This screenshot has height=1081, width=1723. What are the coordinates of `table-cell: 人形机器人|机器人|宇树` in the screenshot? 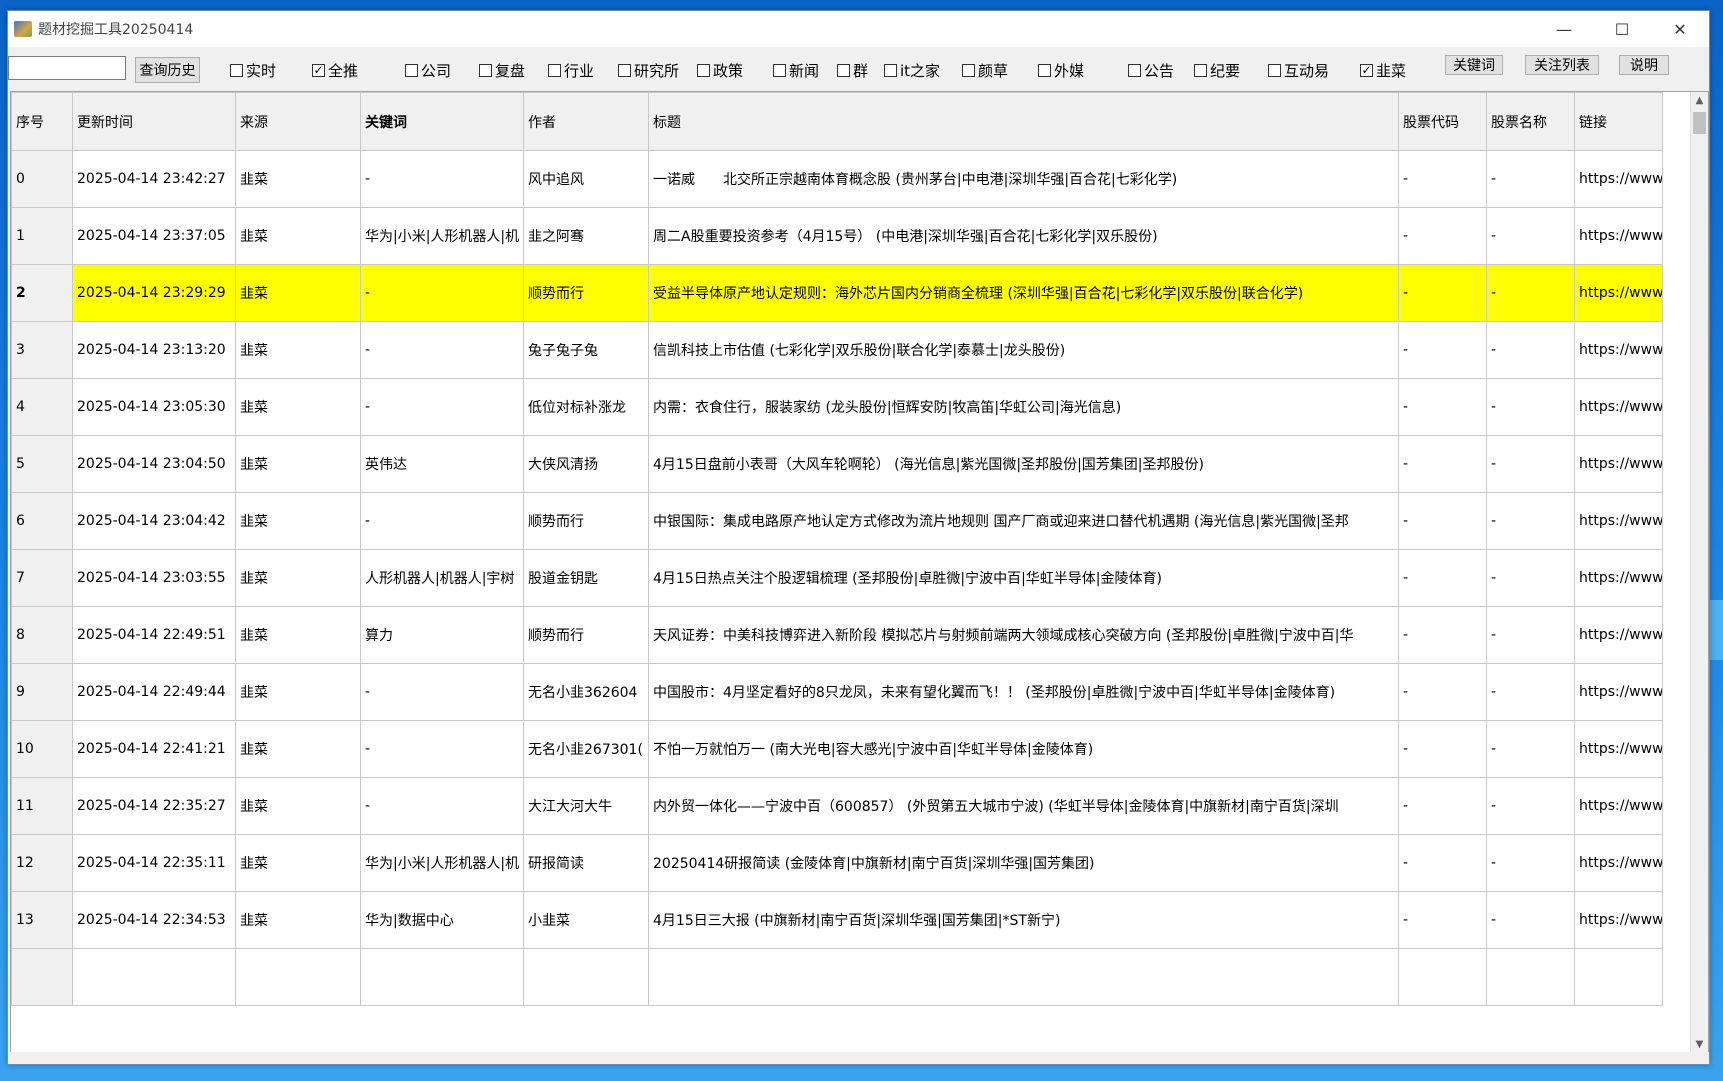 It's located at (442, 578).